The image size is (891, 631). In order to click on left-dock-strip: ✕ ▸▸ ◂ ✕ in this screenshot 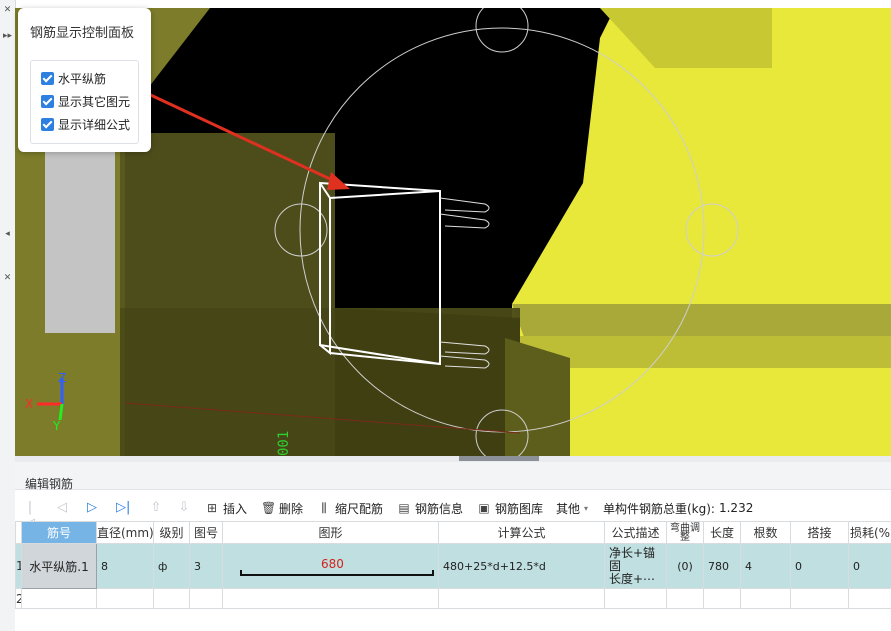, I will do `click(8, 315)`.